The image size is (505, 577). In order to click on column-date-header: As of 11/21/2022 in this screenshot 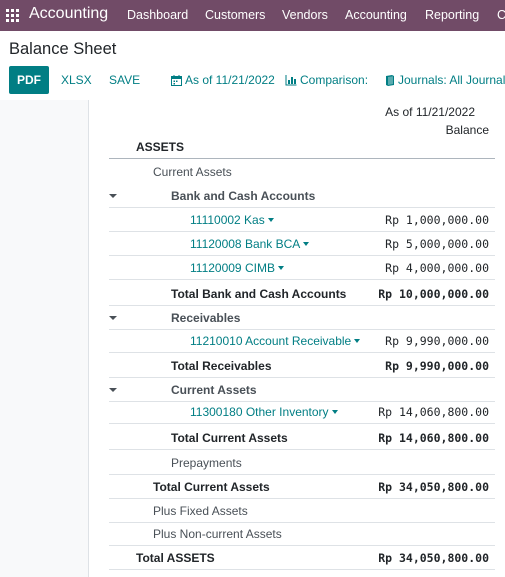, I will do `click(430, 112)`.